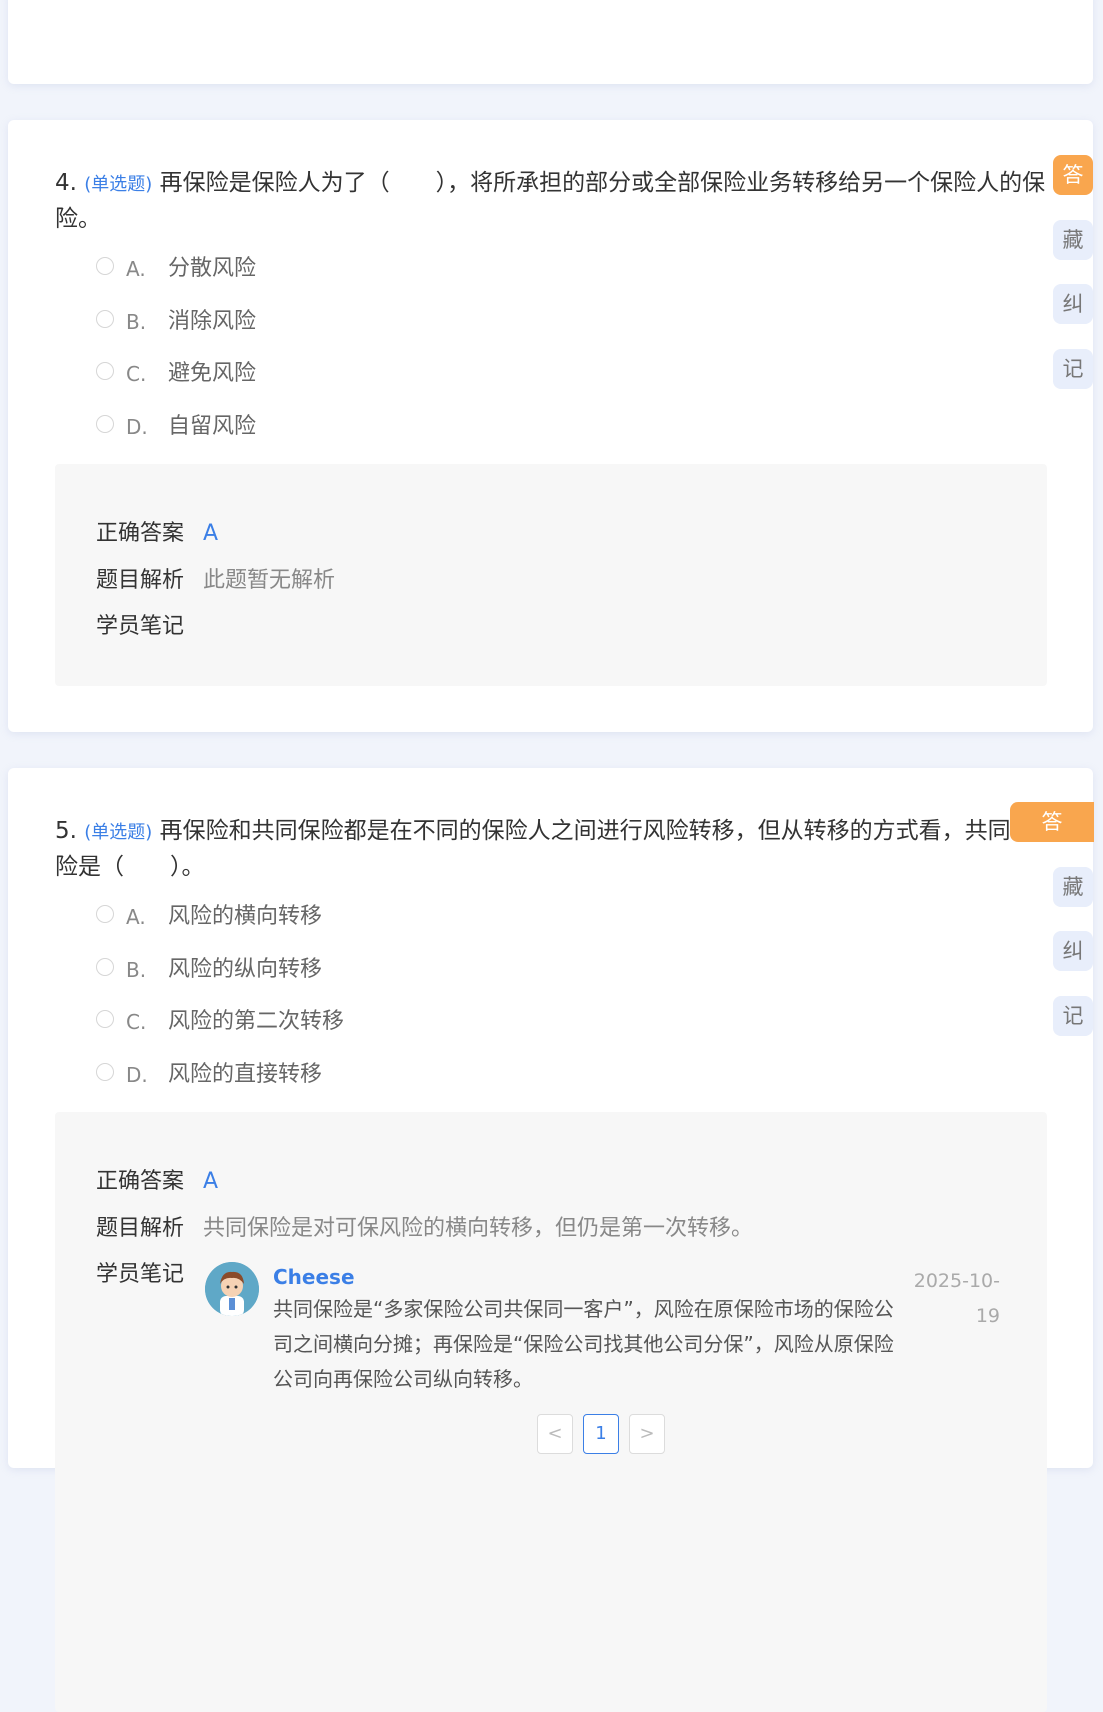 This screenshot has height=1712, width=1103. I want to click on option-text: 风险的纵向转移, so click(245, 969).